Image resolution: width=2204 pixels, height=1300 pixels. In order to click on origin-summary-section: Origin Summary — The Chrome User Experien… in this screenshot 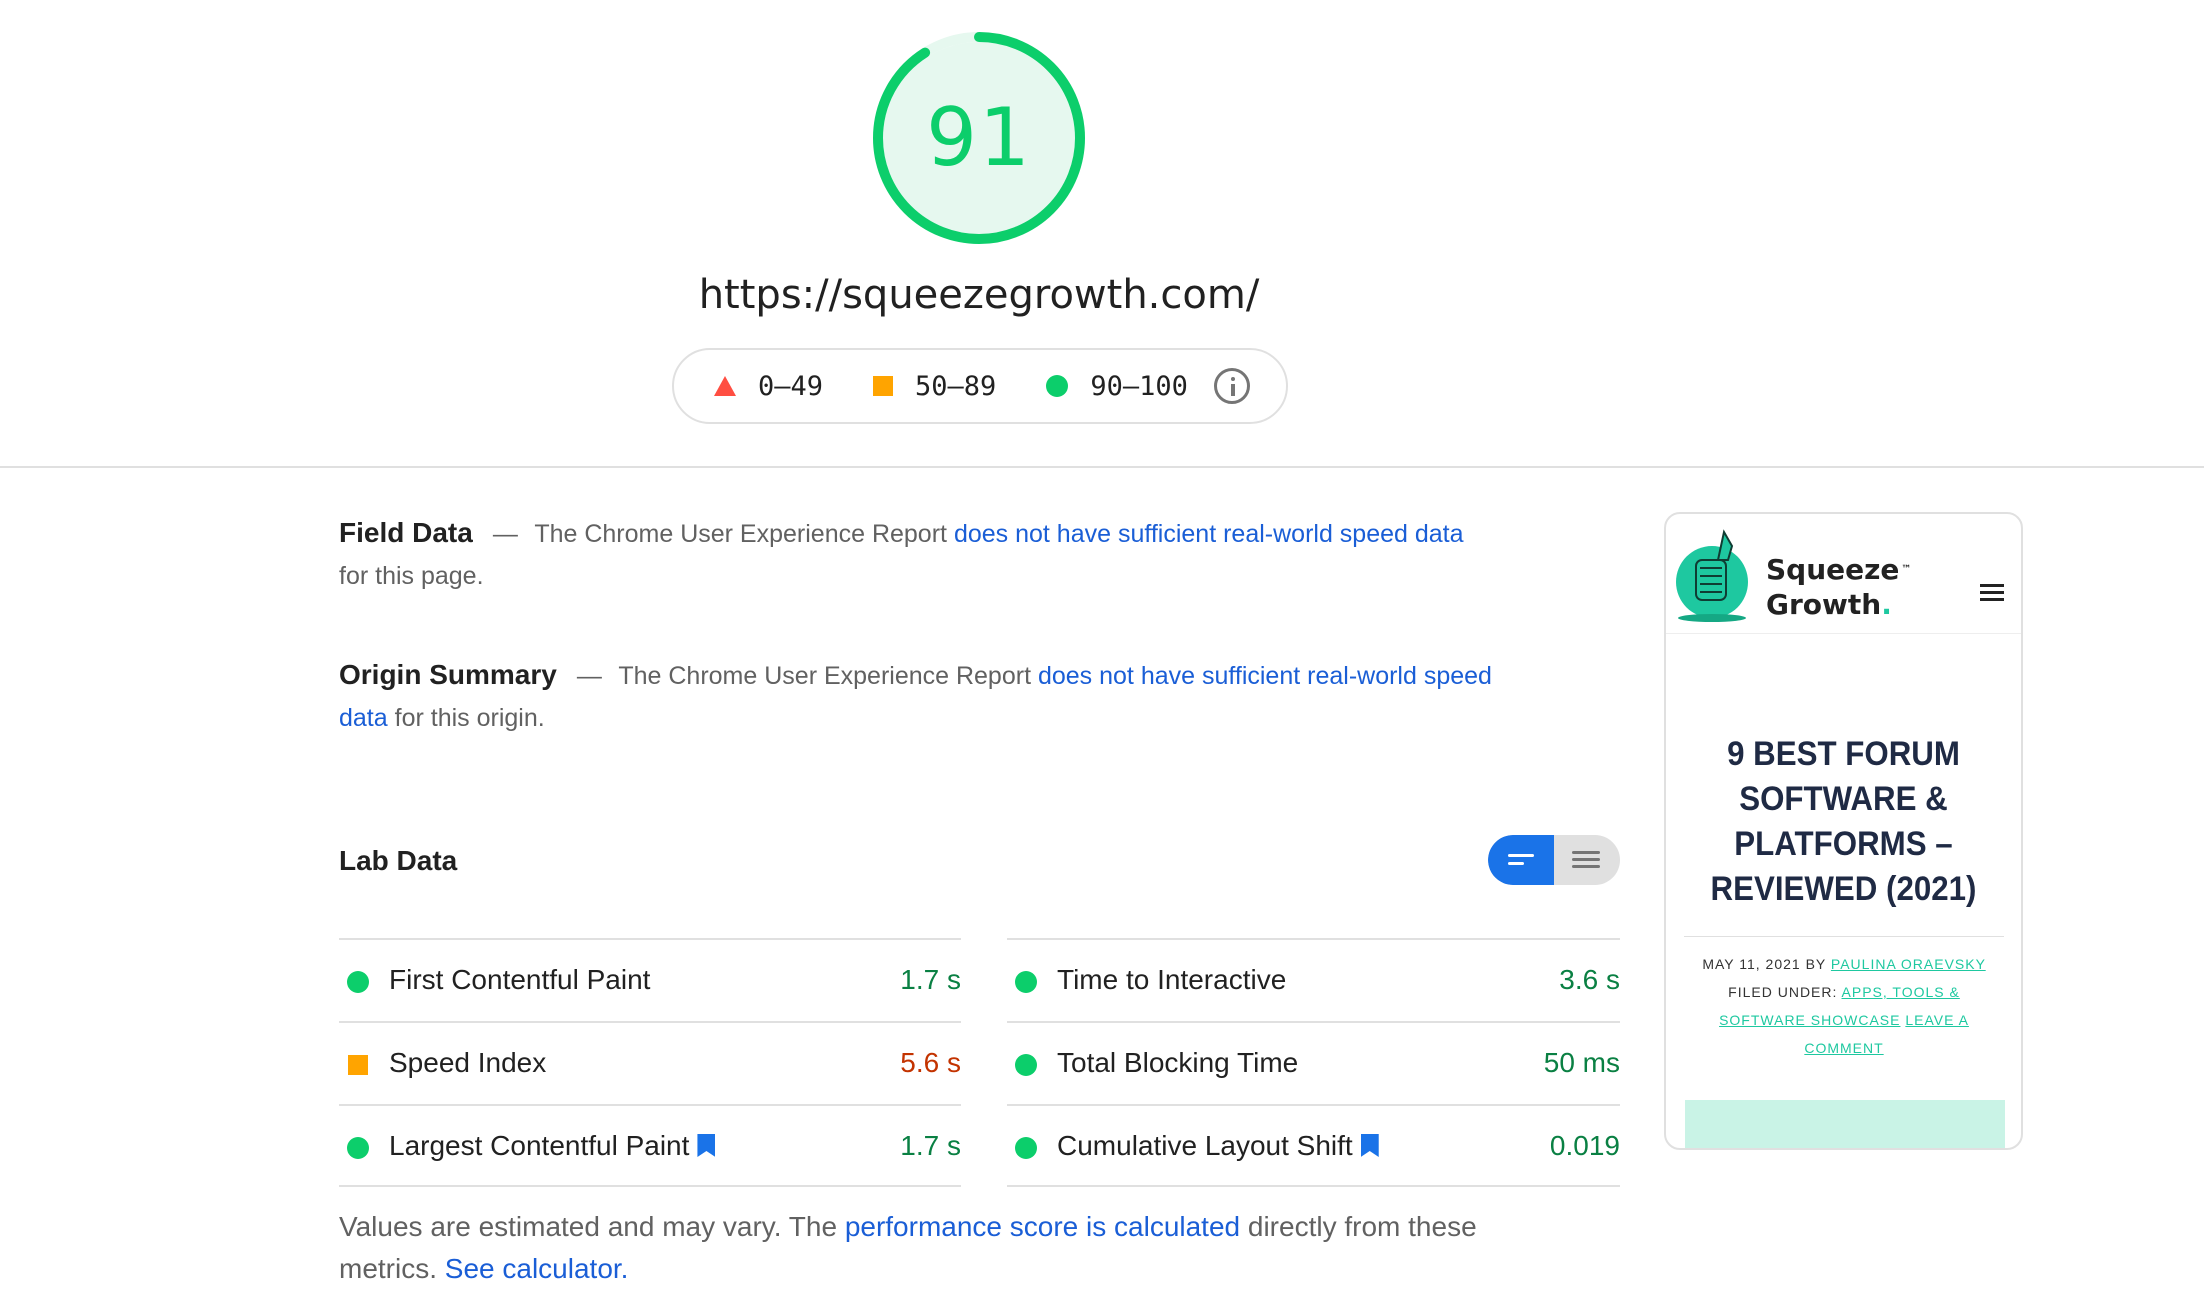, I will do `click(919, 696)`.